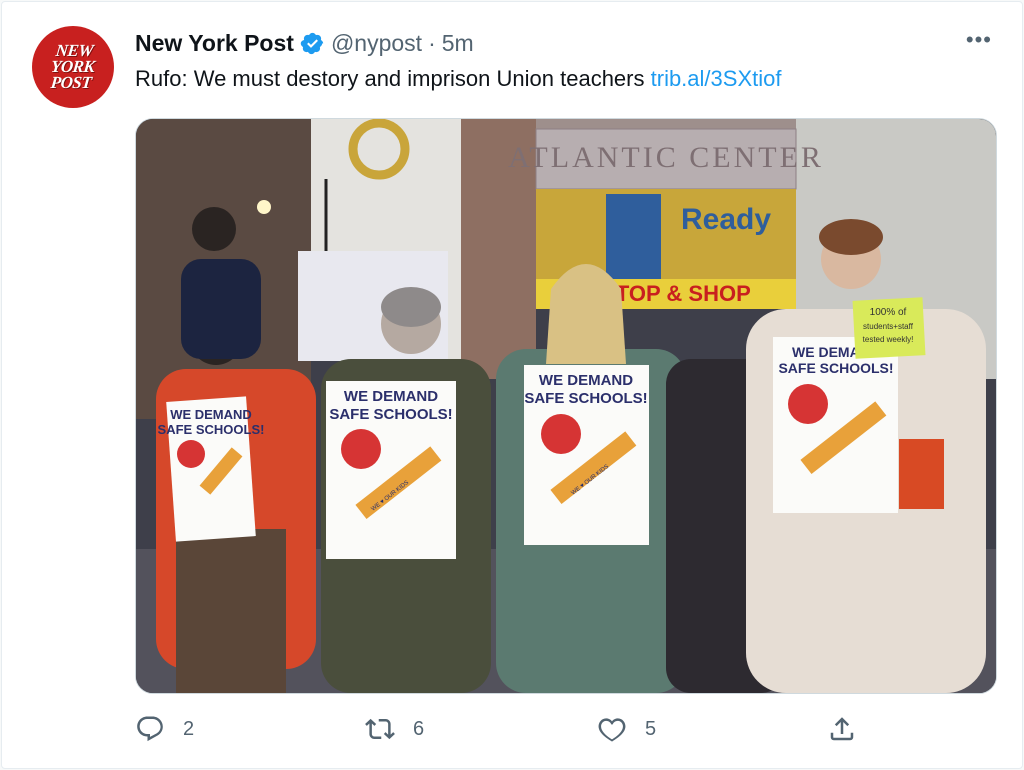 Image resolution: width=1024 pixels, height=770 pixels. Describe the element at coordinates (612, 730) in the screenshot. I see `heart-icon` at that location.